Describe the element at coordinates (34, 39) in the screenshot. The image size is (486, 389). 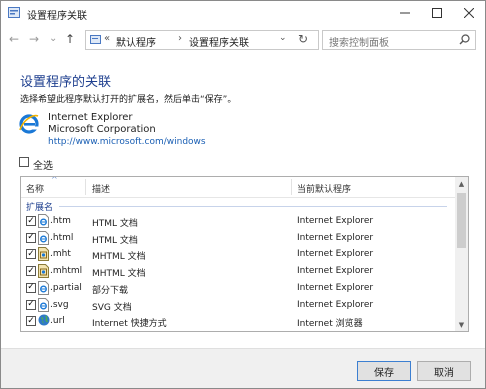
I see `forward-arrow-icon: →` at that location.